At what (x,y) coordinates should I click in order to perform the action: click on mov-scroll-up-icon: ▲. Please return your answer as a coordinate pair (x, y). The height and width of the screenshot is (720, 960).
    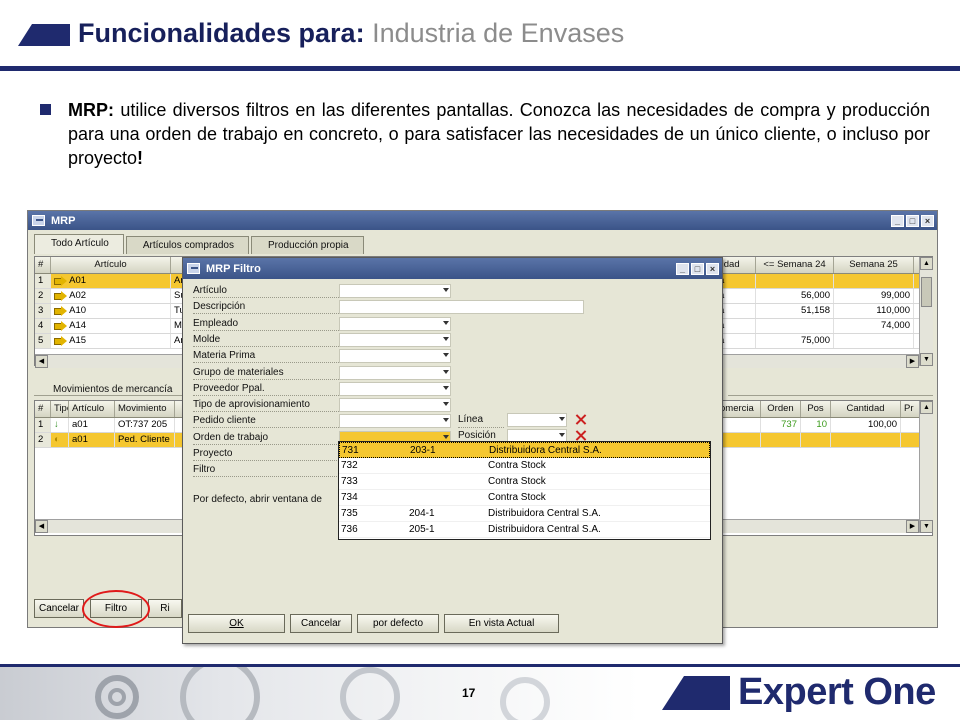
    Looking at the image, I should click on (926, 407).